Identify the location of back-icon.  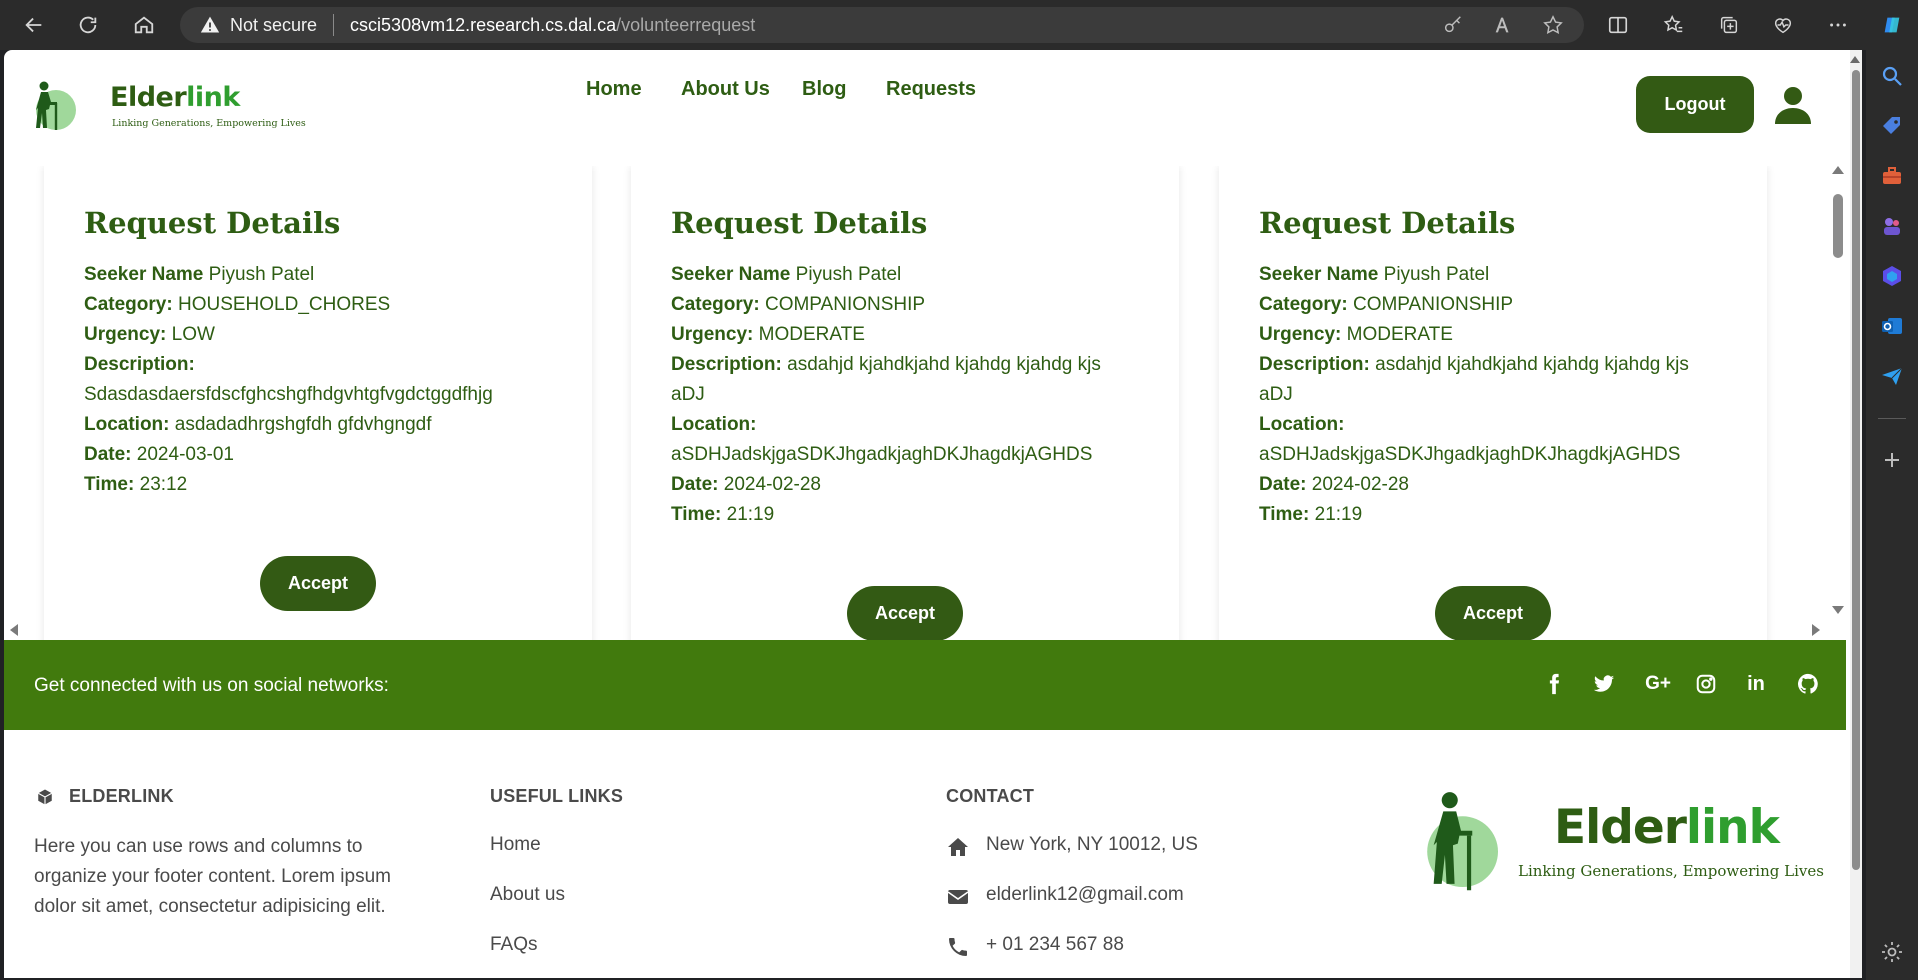
(34, 25).